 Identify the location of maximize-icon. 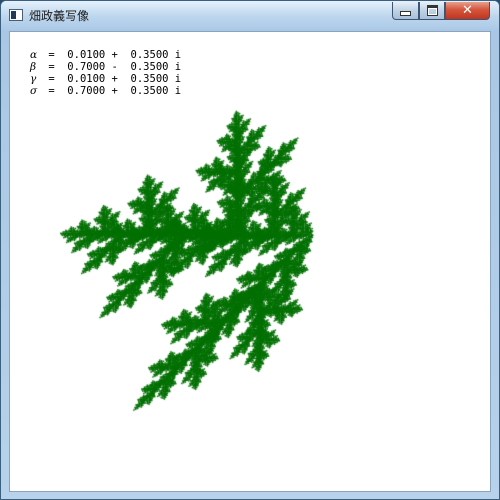
(432, 10).